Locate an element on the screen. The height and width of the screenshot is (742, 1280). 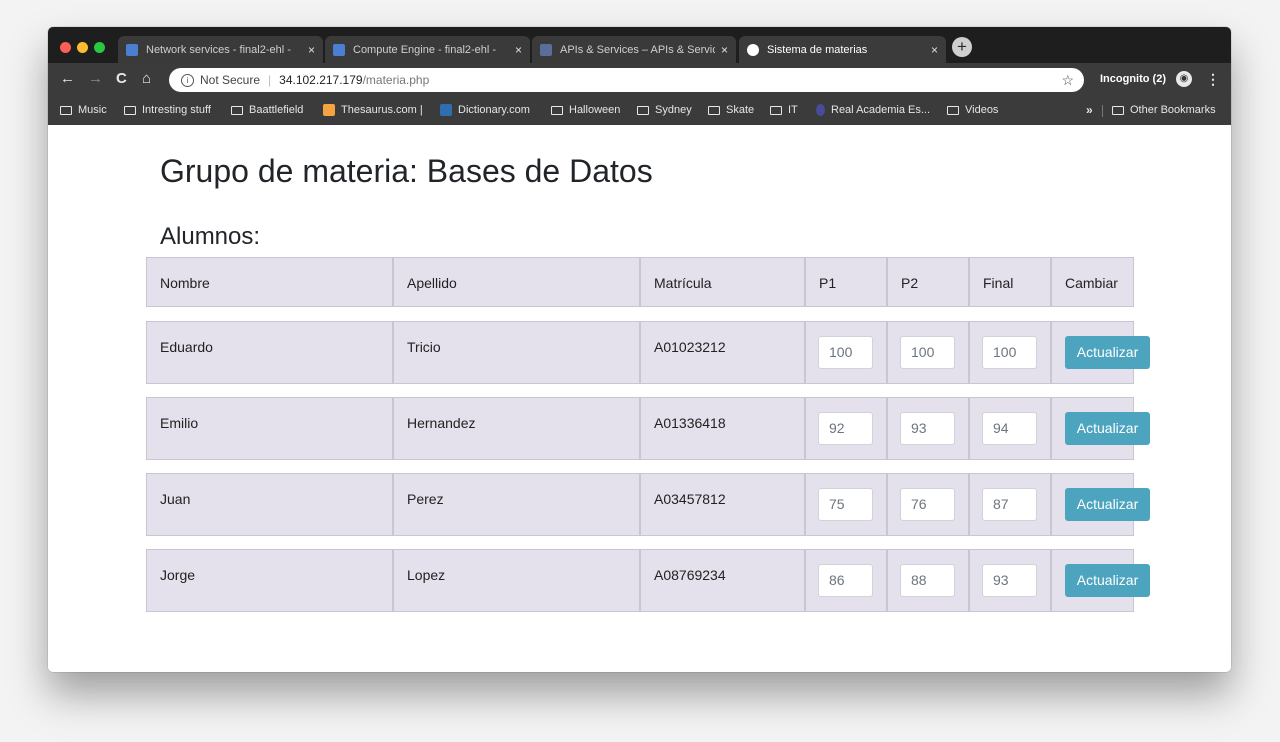
dictionary-icon is located at coordinates (446, 110).